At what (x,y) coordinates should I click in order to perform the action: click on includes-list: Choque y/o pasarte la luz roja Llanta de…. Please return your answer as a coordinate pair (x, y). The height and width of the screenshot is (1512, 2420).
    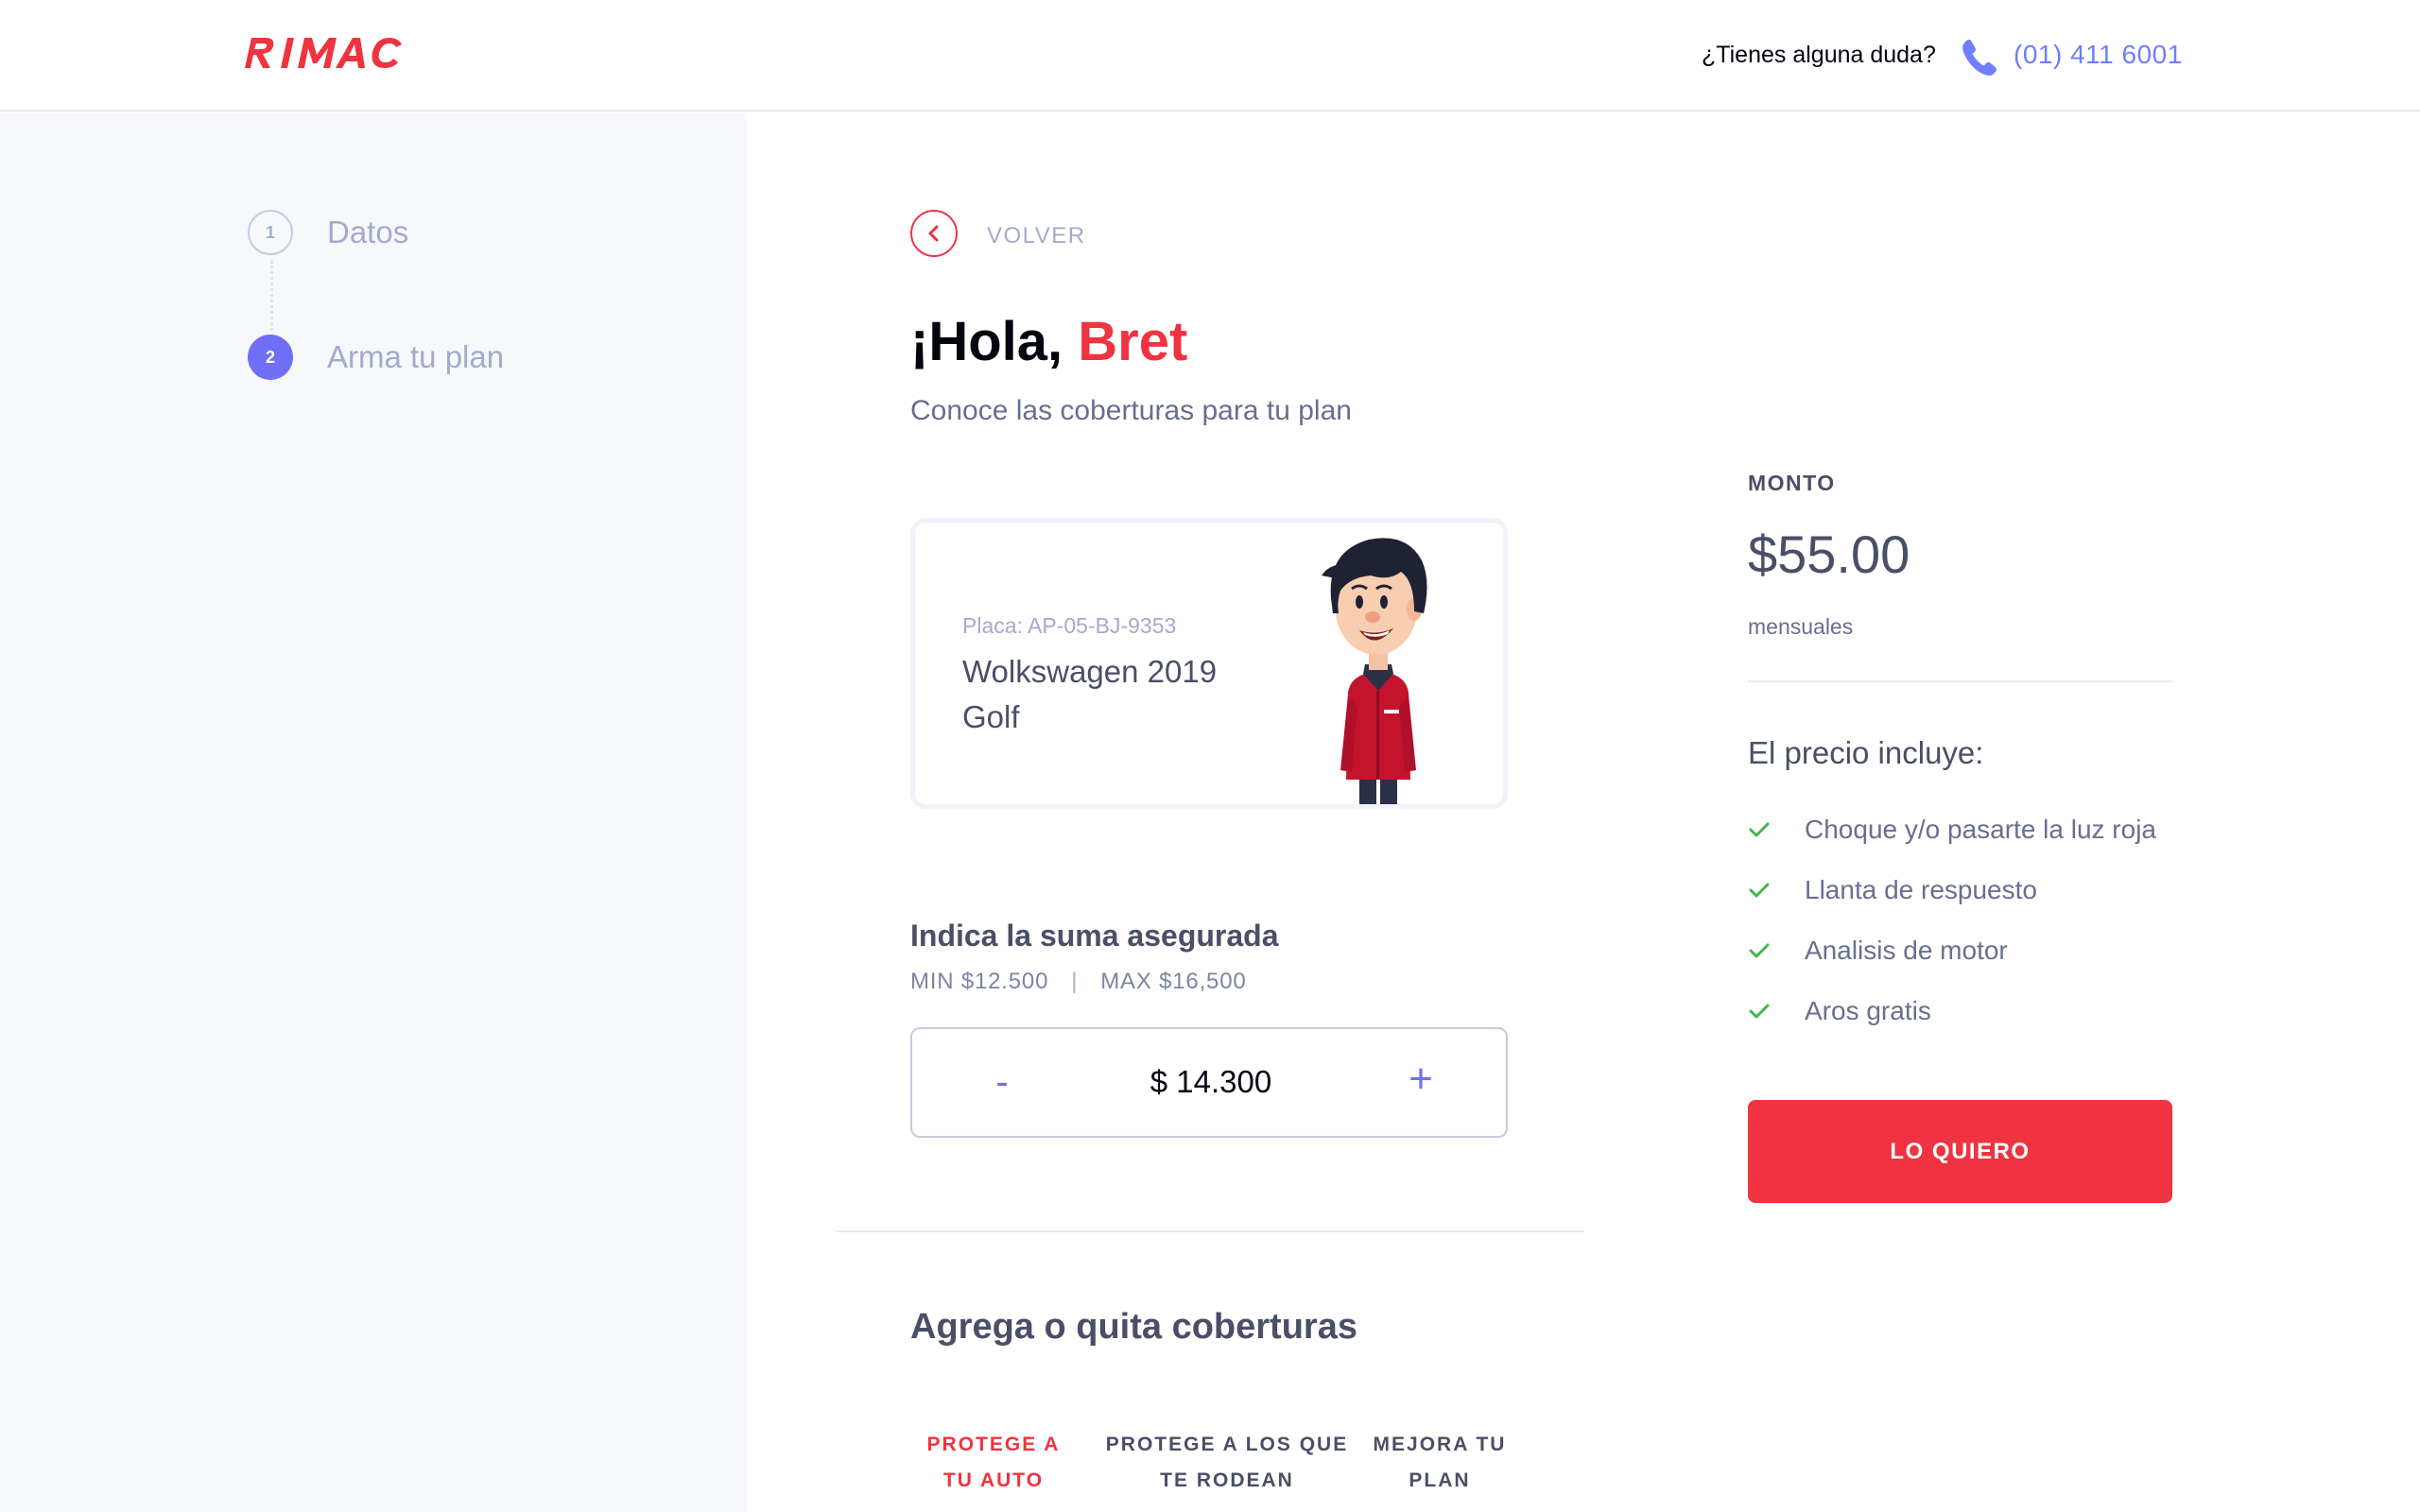
    Looking at the image, I should click on (1965, 920).